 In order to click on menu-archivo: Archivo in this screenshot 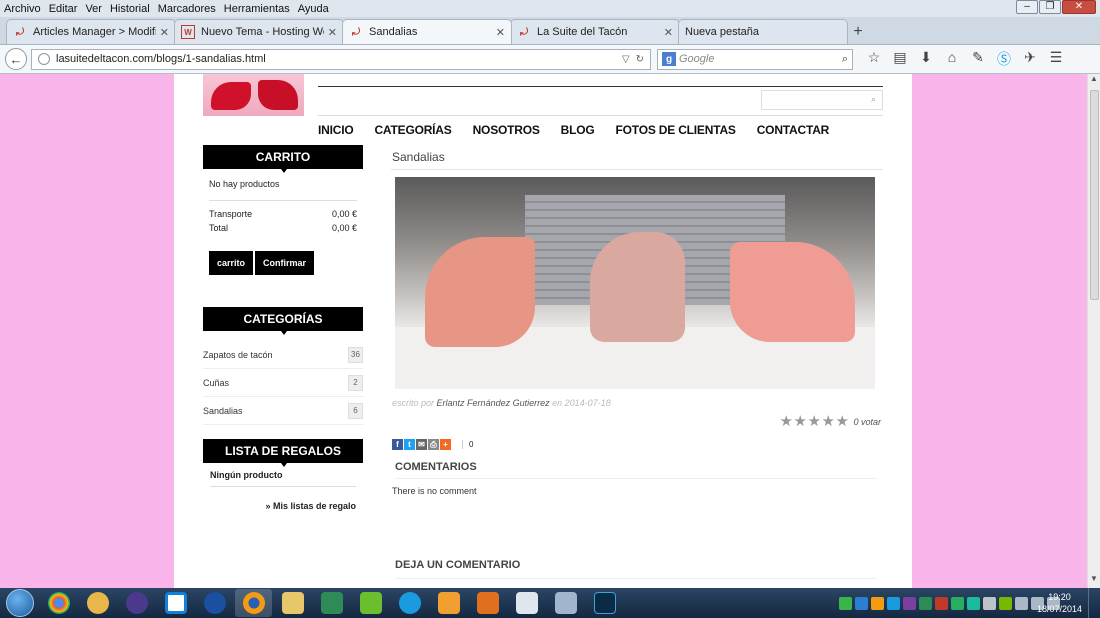, I will do `click(22, 9)`.